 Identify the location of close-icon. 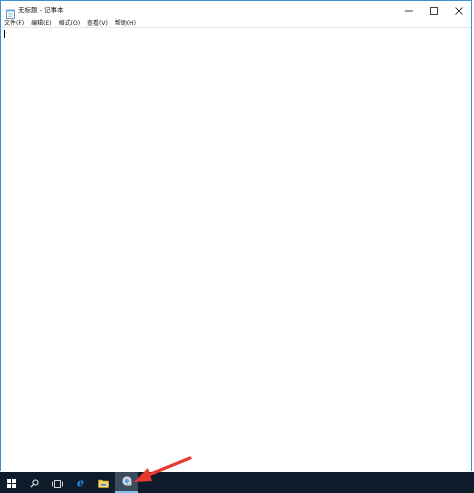
(458, 9).